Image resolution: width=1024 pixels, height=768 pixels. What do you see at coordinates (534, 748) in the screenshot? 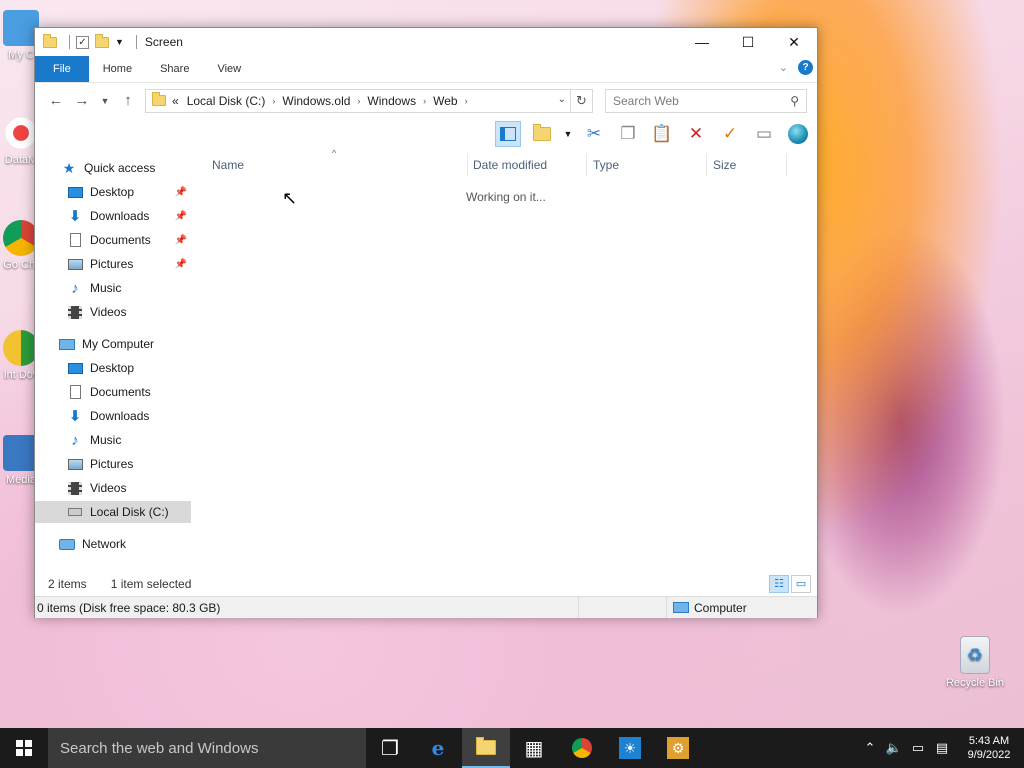
I see `store-icon: ▦` at bounding box center [534, 748].